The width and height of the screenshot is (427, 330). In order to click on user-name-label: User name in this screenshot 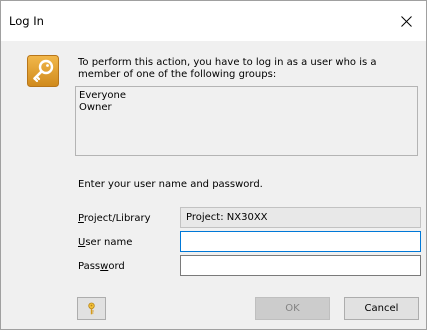, I will do `click(105, 242)`.